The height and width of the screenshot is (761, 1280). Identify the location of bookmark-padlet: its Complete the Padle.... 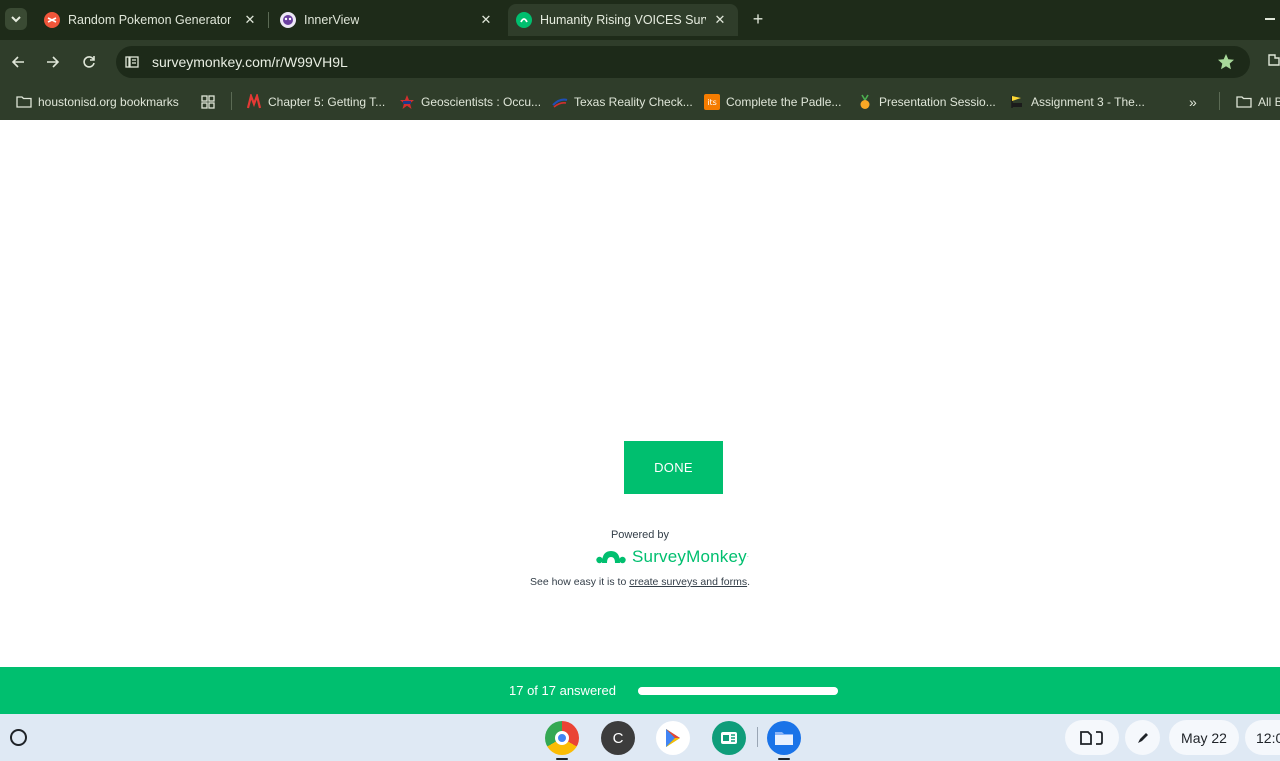
(772, 102).